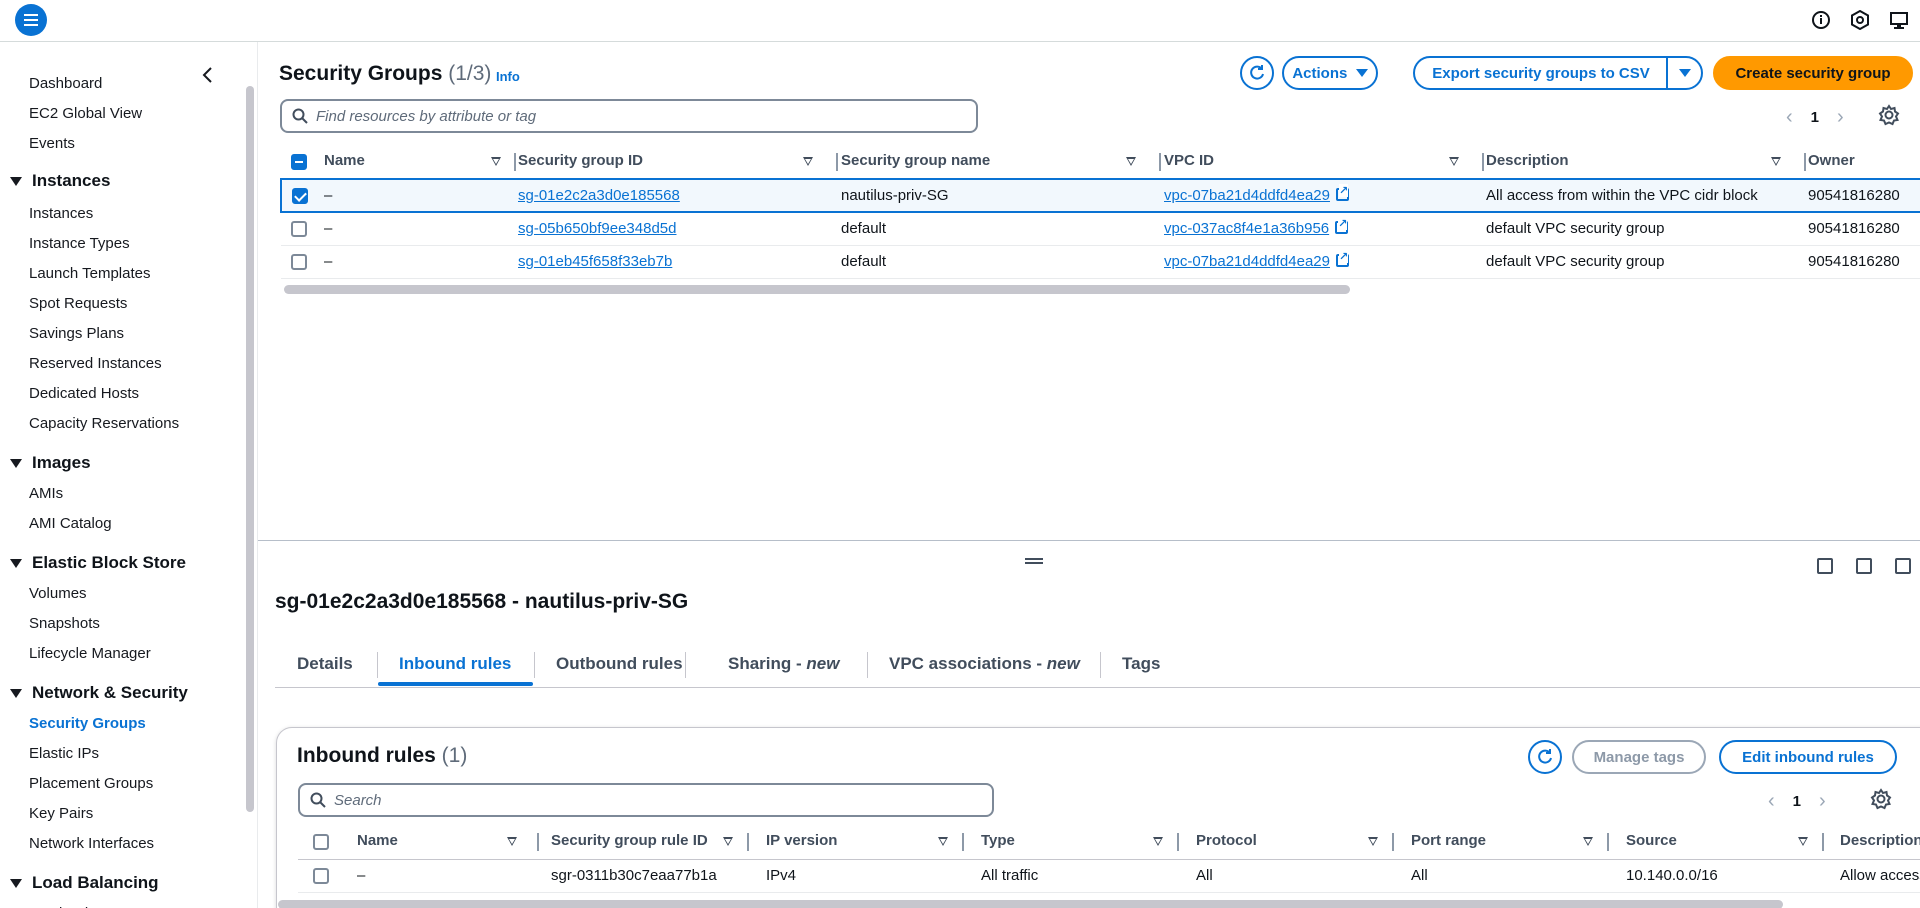  Describe the element at coordinates (599, 195) in the screenshot. I see `sg-id-link: sg-01e2c2a3d0e185568` at that location.